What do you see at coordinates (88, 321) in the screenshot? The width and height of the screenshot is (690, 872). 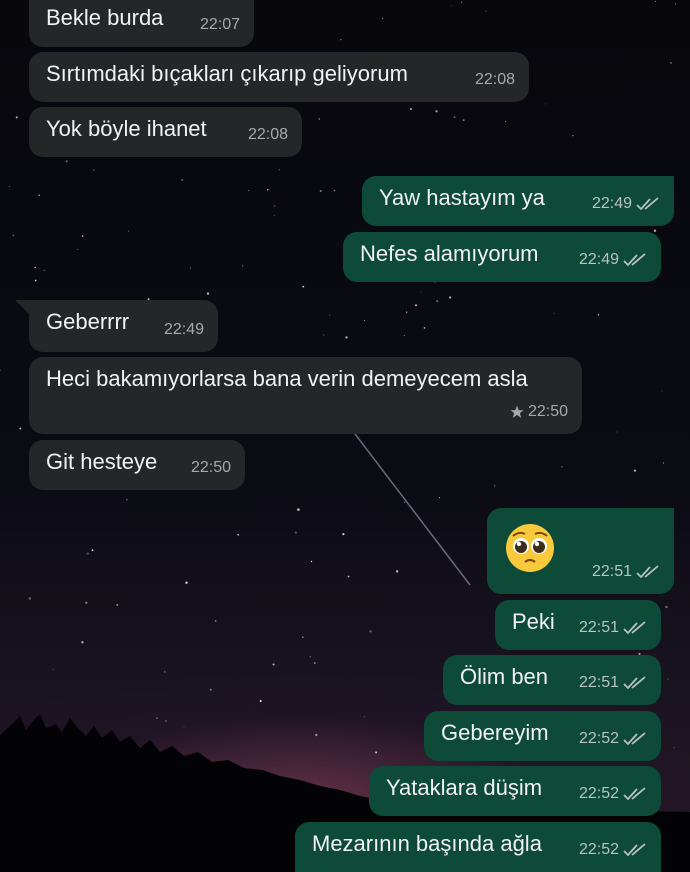 I see `message-text: Geberrrr` at bounding box center [88, 321].